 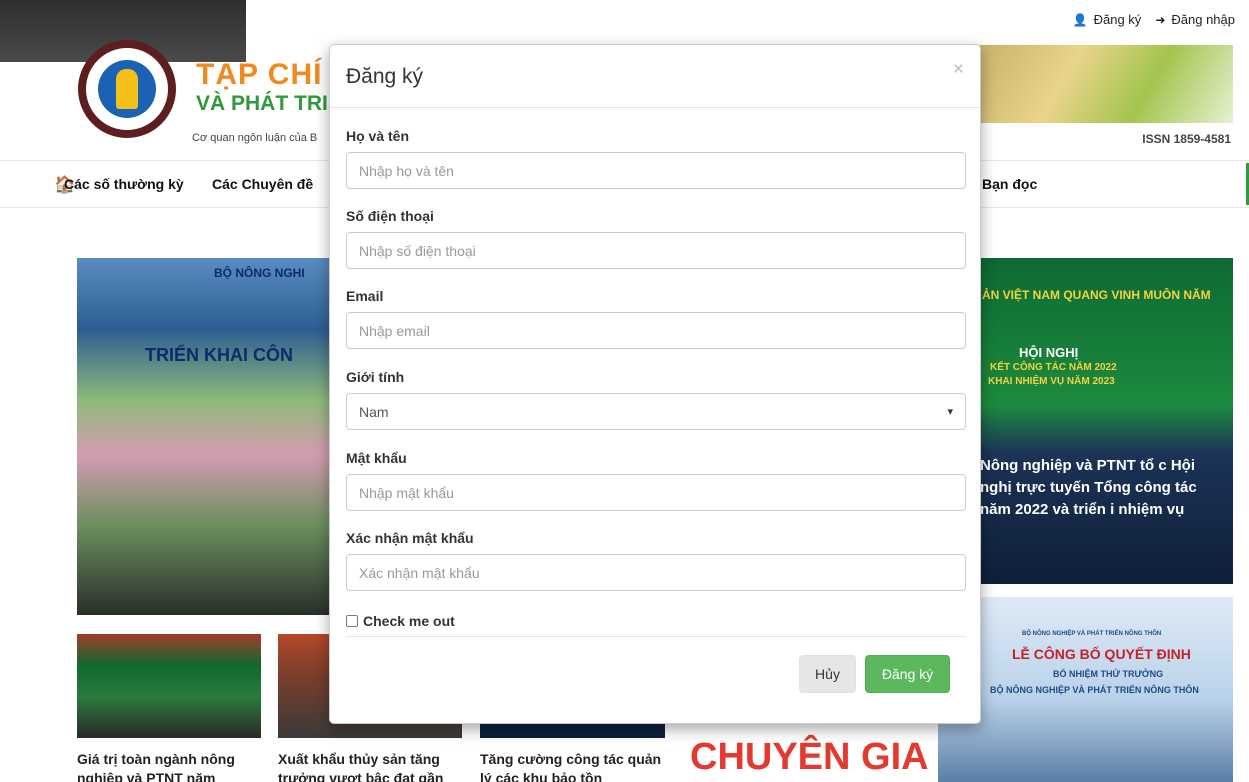 I want to click on side-ministry: BỘ NÔNG NGHIỆP VÀ PHÁT TRIỂN NÔNG THÔN, so click(x=1092, y=634).